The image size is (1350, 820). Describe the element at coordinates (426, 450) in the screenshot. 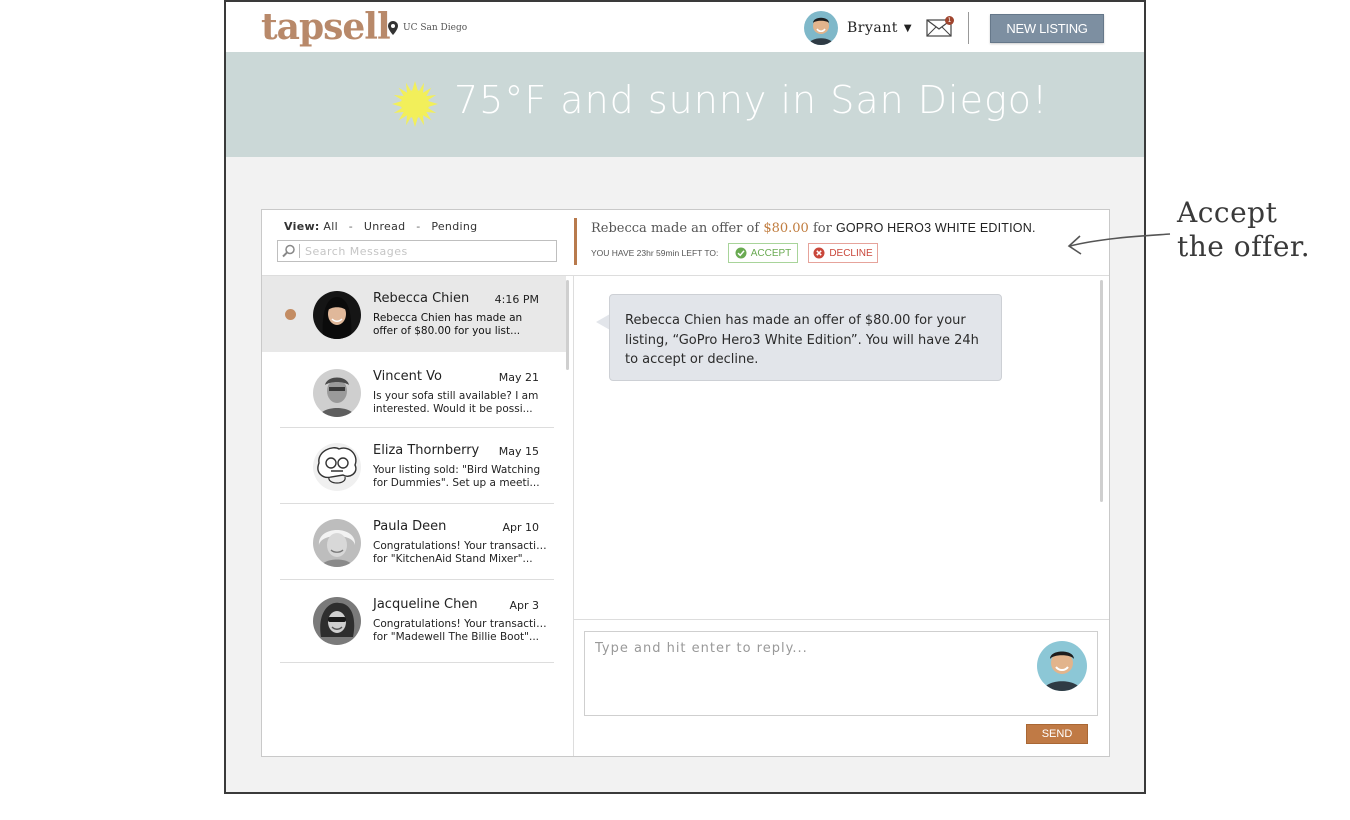

I see `conversation-name: Eliza Thornberry` at that location.